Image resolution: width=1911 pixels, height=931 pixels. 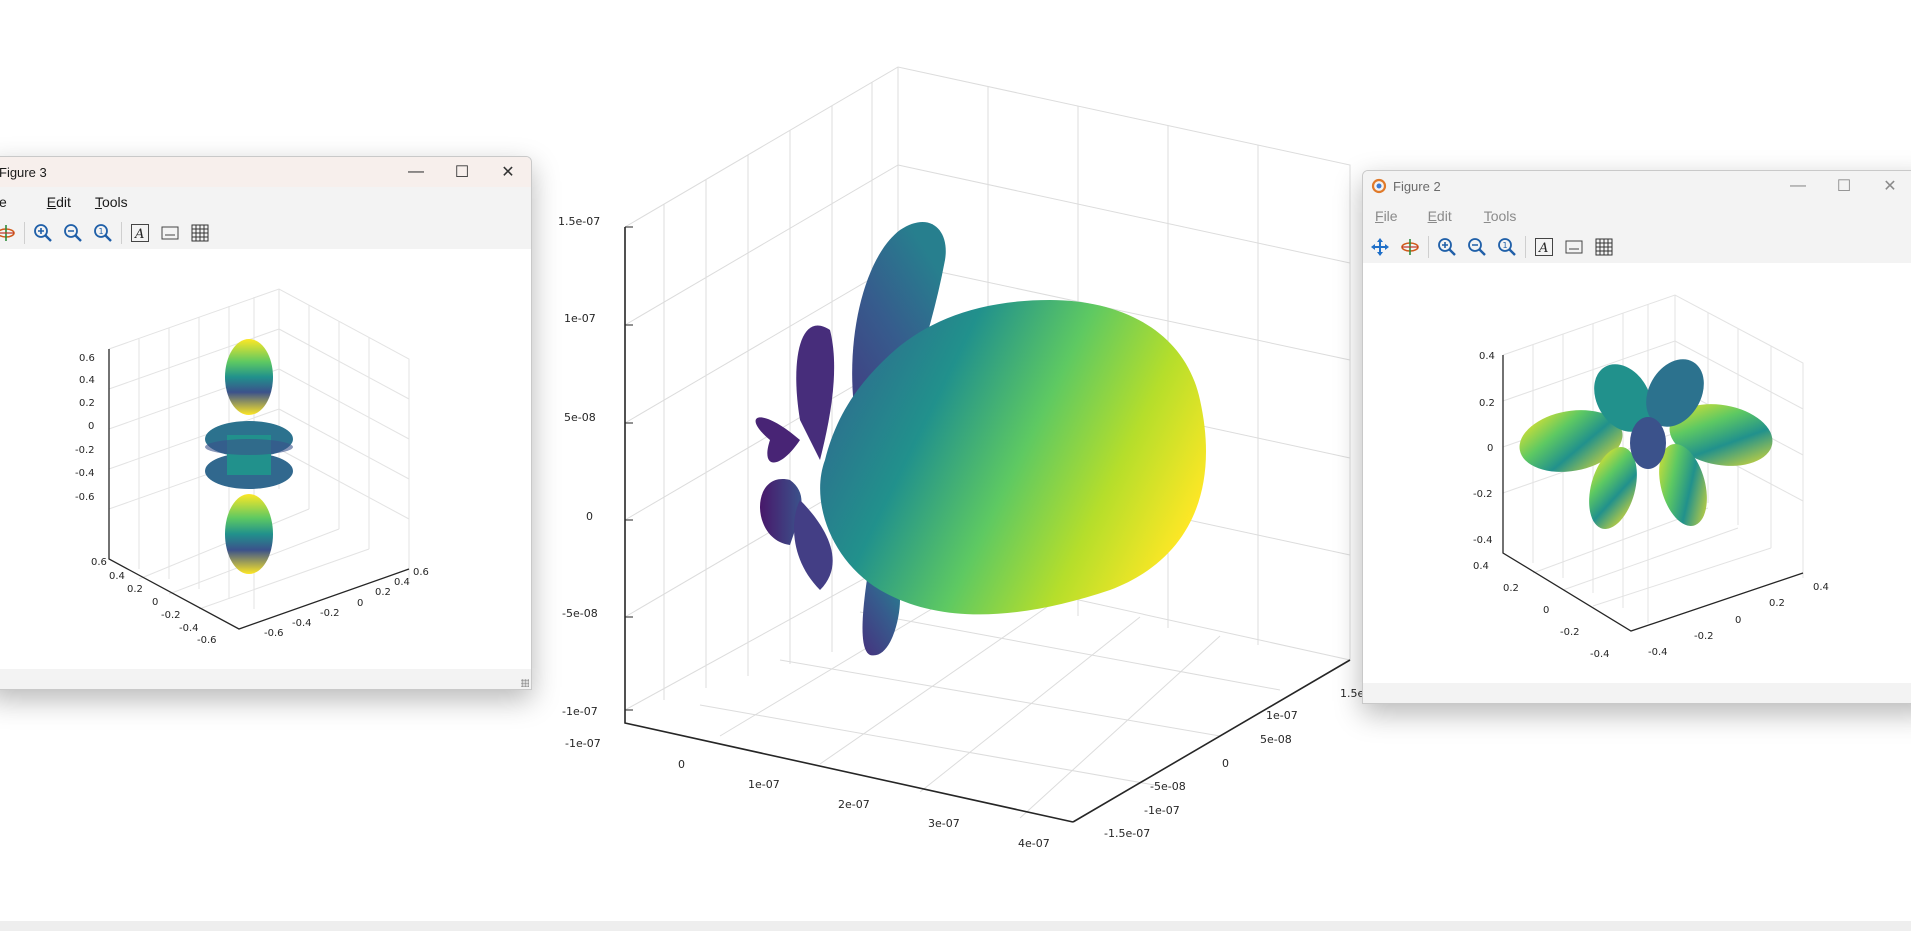 I want to click on resize-grip, so click(x=525, y=683).